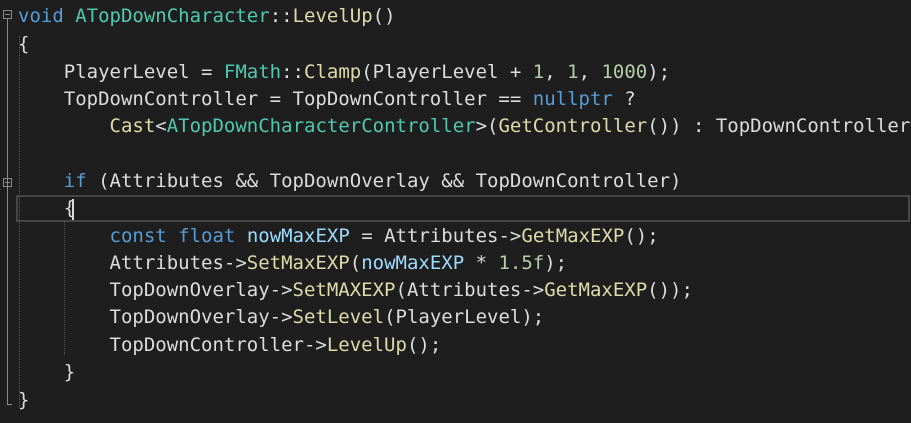 The height and width of the screenshot is (423, 911). Describe the element at coordinates (463, 208) in the screenshot. I see `current-line-highlight` at that location.